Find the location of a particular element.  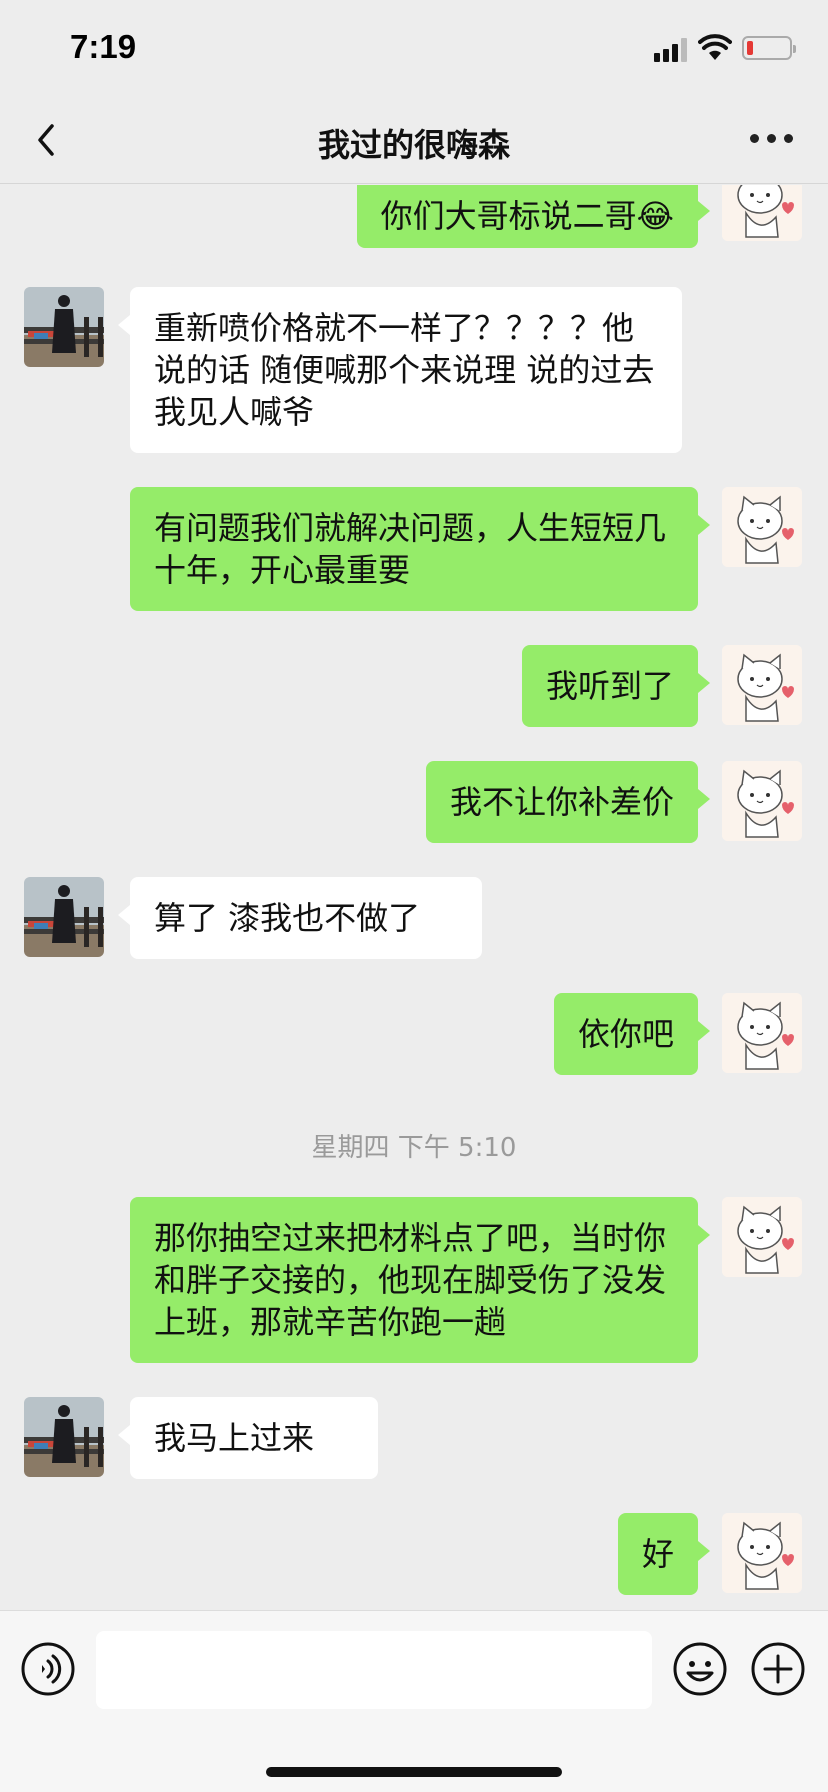

home-indicator is located at coordinates (414, 1772).